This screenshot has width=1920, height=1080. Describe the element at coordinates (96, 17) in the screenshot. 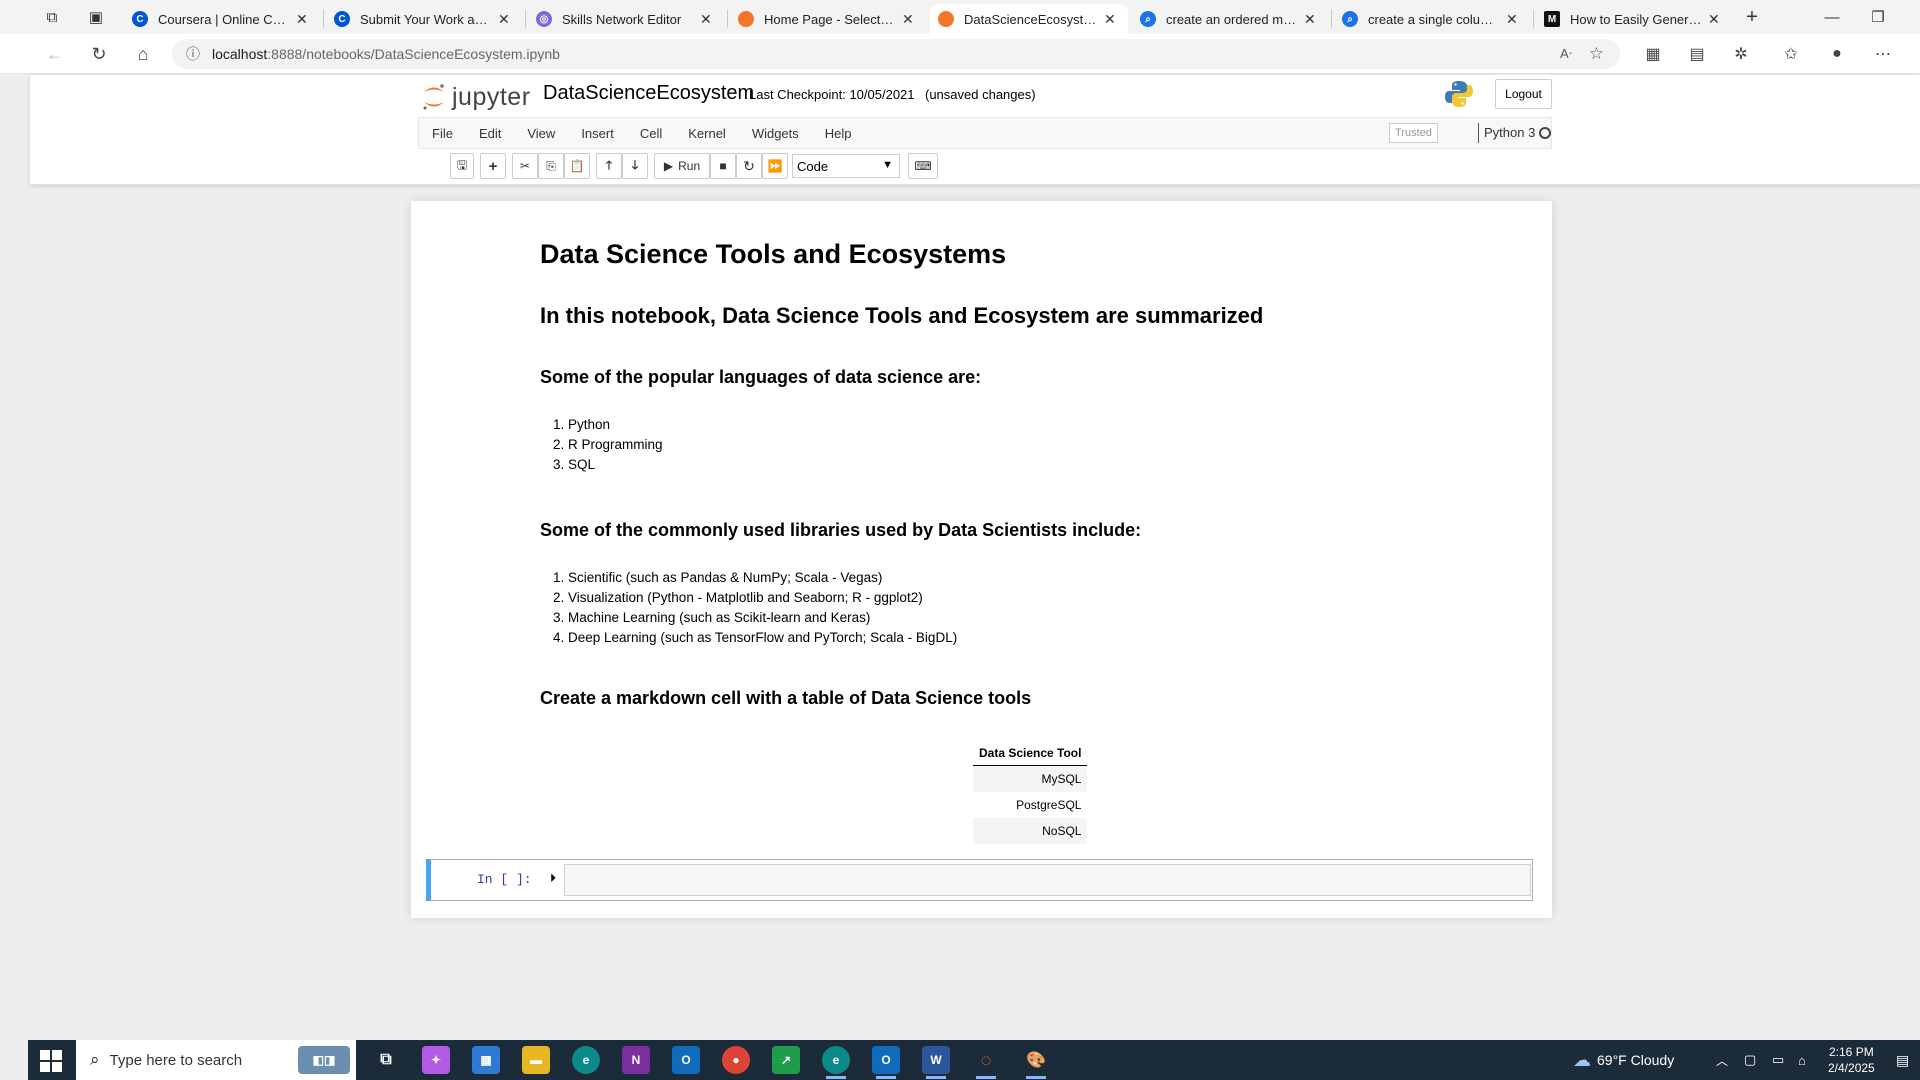

I see `tab-actions-icon: ▣` at that location.